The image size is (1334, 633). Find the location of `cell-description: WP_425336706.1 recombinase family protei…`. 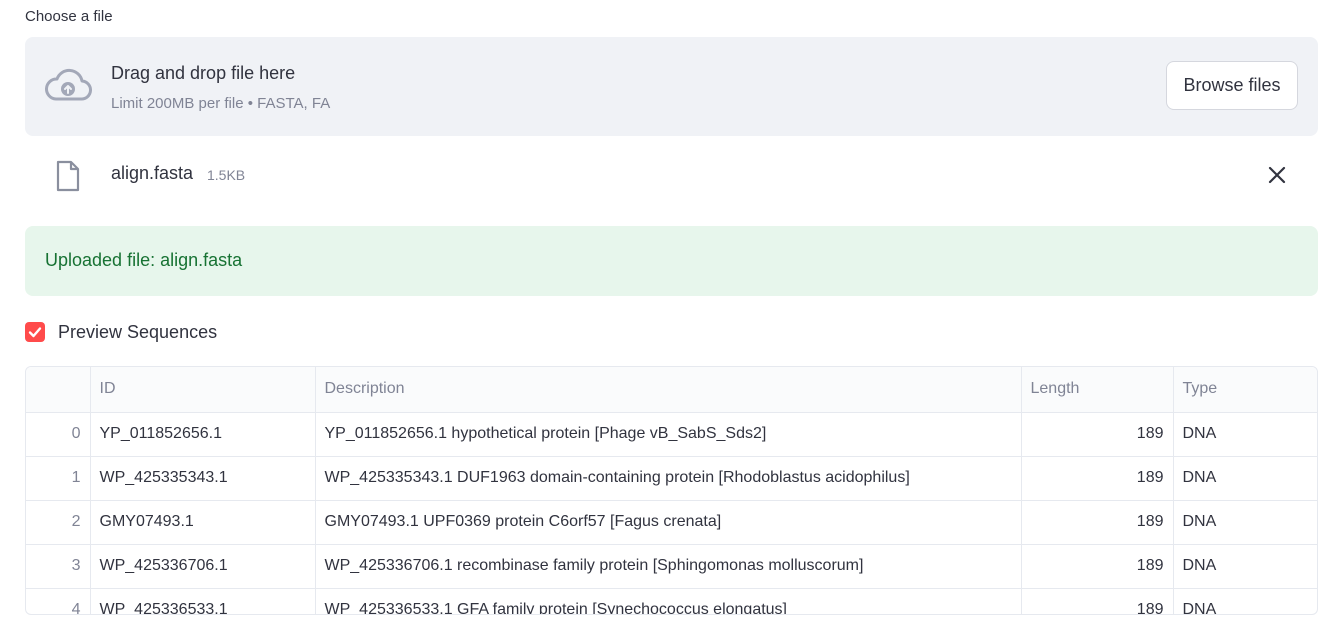

cell-description: WP_425336706.1 recombinase family protei… is located at coordinates (668, 566).